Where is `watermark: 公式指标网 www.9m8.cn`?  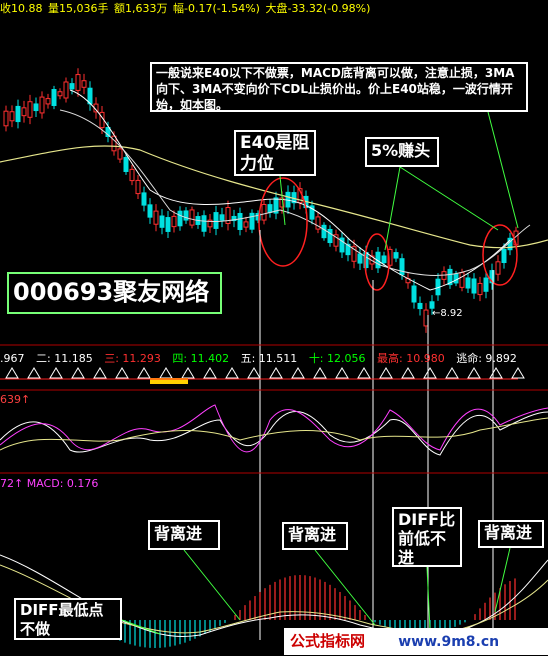 watermark: 公式指标网 www.9m8.cn is located at coordinates (416, 641).